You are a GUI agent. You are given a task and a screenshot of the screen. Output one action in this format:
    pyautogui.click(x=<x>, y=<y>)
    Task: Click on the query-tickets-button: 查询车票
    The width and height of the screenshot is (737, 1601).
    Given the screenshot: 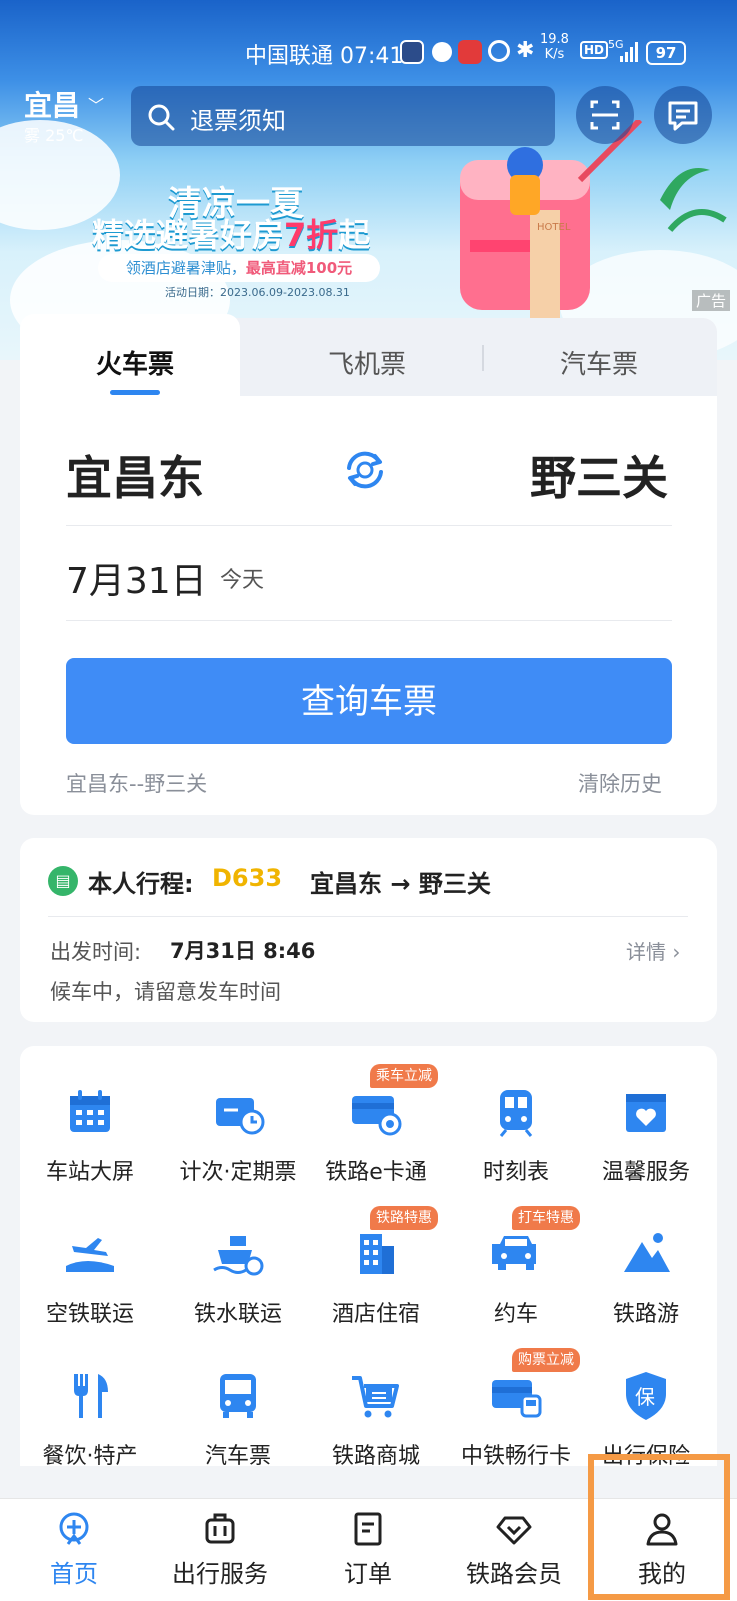 What is the action you would take?
    pyautogui.click(x=369, y=701)
    